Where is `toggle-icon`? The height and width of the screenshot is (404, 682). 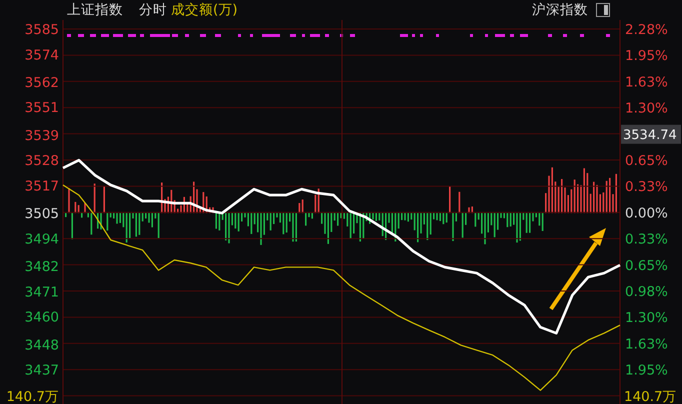 toggle-icon is located at coordinates (603, 10).